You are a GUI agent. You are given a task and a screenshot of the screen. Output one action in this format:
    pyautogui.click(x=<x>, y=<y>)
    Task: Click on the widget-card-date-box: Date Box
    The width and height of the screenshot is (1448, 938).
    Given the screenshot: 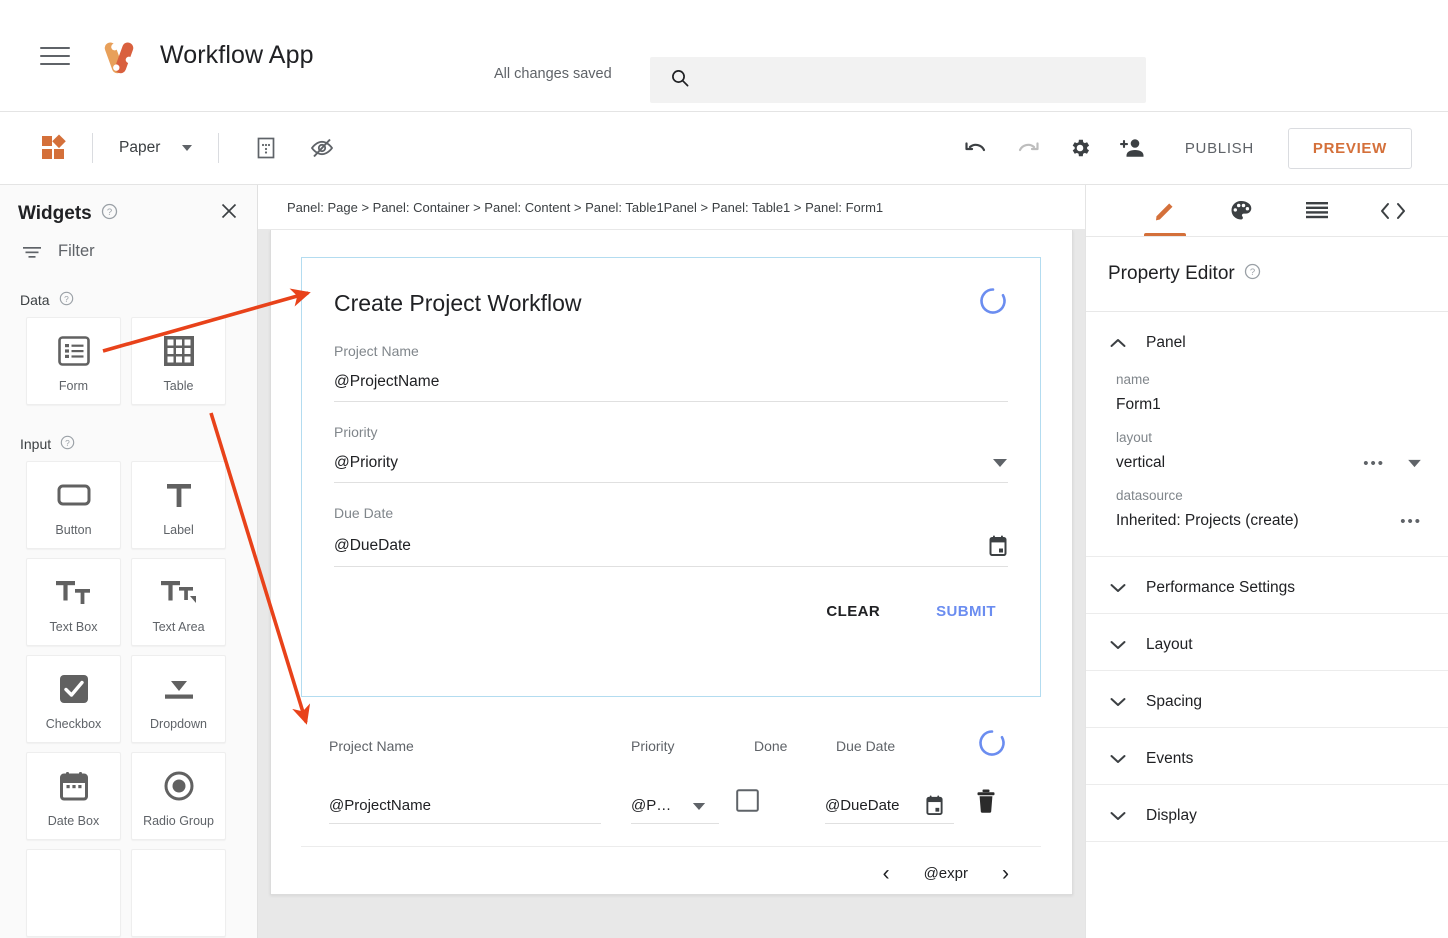 What is the action you would take?
    pyautogui.click(x=73, y=796)
    